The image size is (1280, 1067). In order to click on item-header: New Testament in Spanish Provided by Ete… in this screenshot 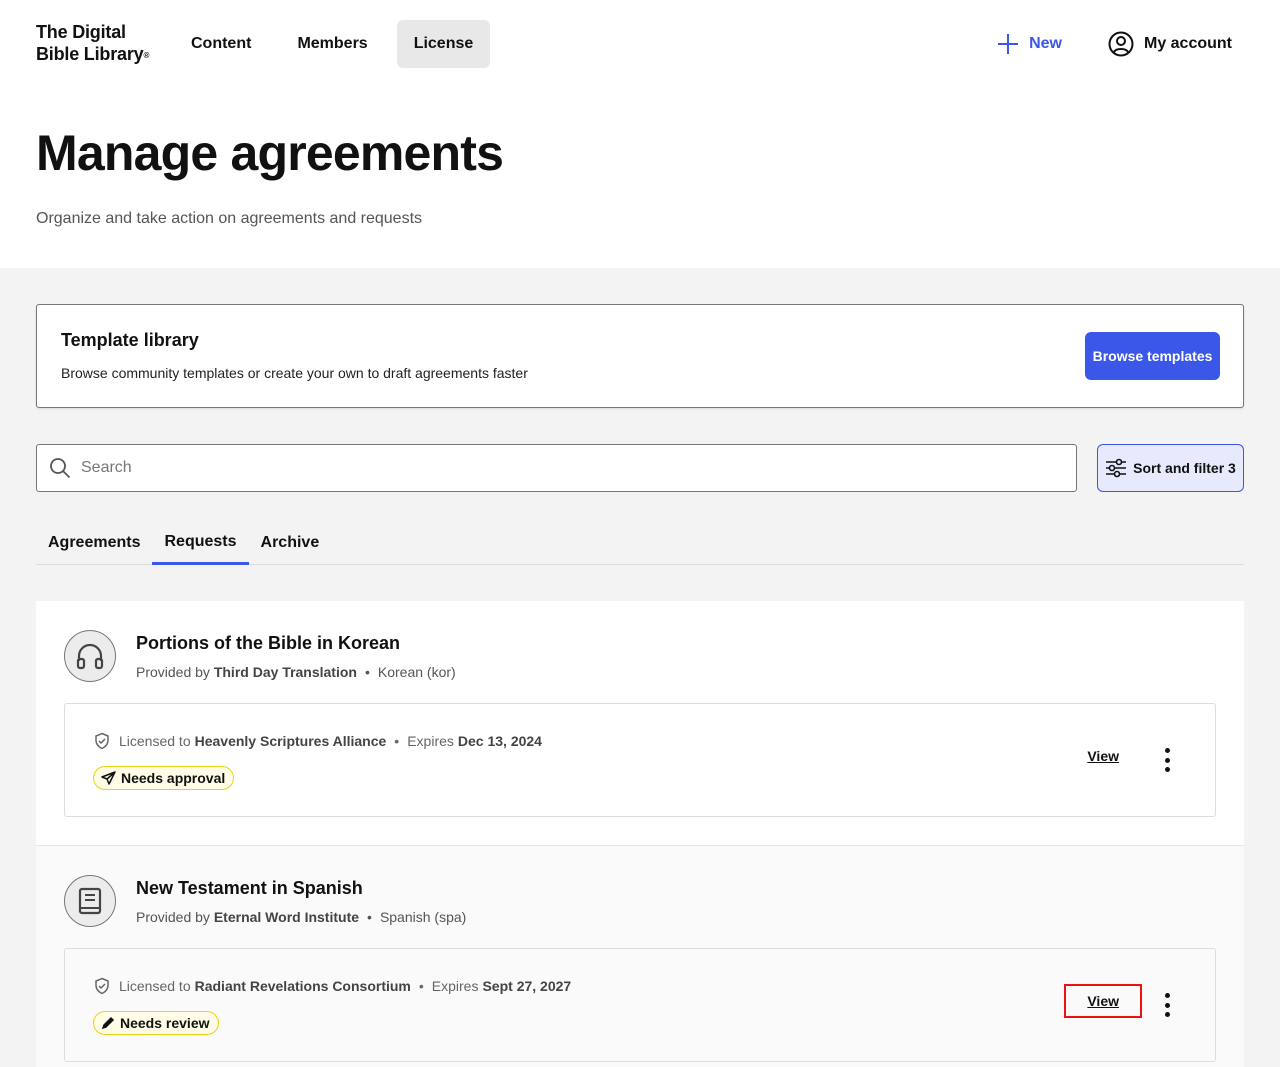, I will do `click(640, 901)`.